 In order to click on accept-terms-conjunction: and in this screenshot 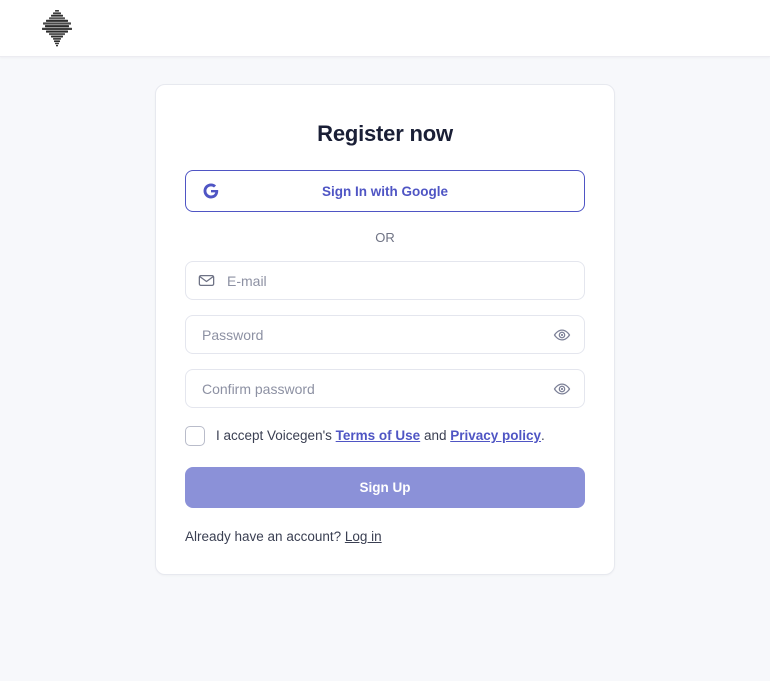, I will do `click(435, 435)`.